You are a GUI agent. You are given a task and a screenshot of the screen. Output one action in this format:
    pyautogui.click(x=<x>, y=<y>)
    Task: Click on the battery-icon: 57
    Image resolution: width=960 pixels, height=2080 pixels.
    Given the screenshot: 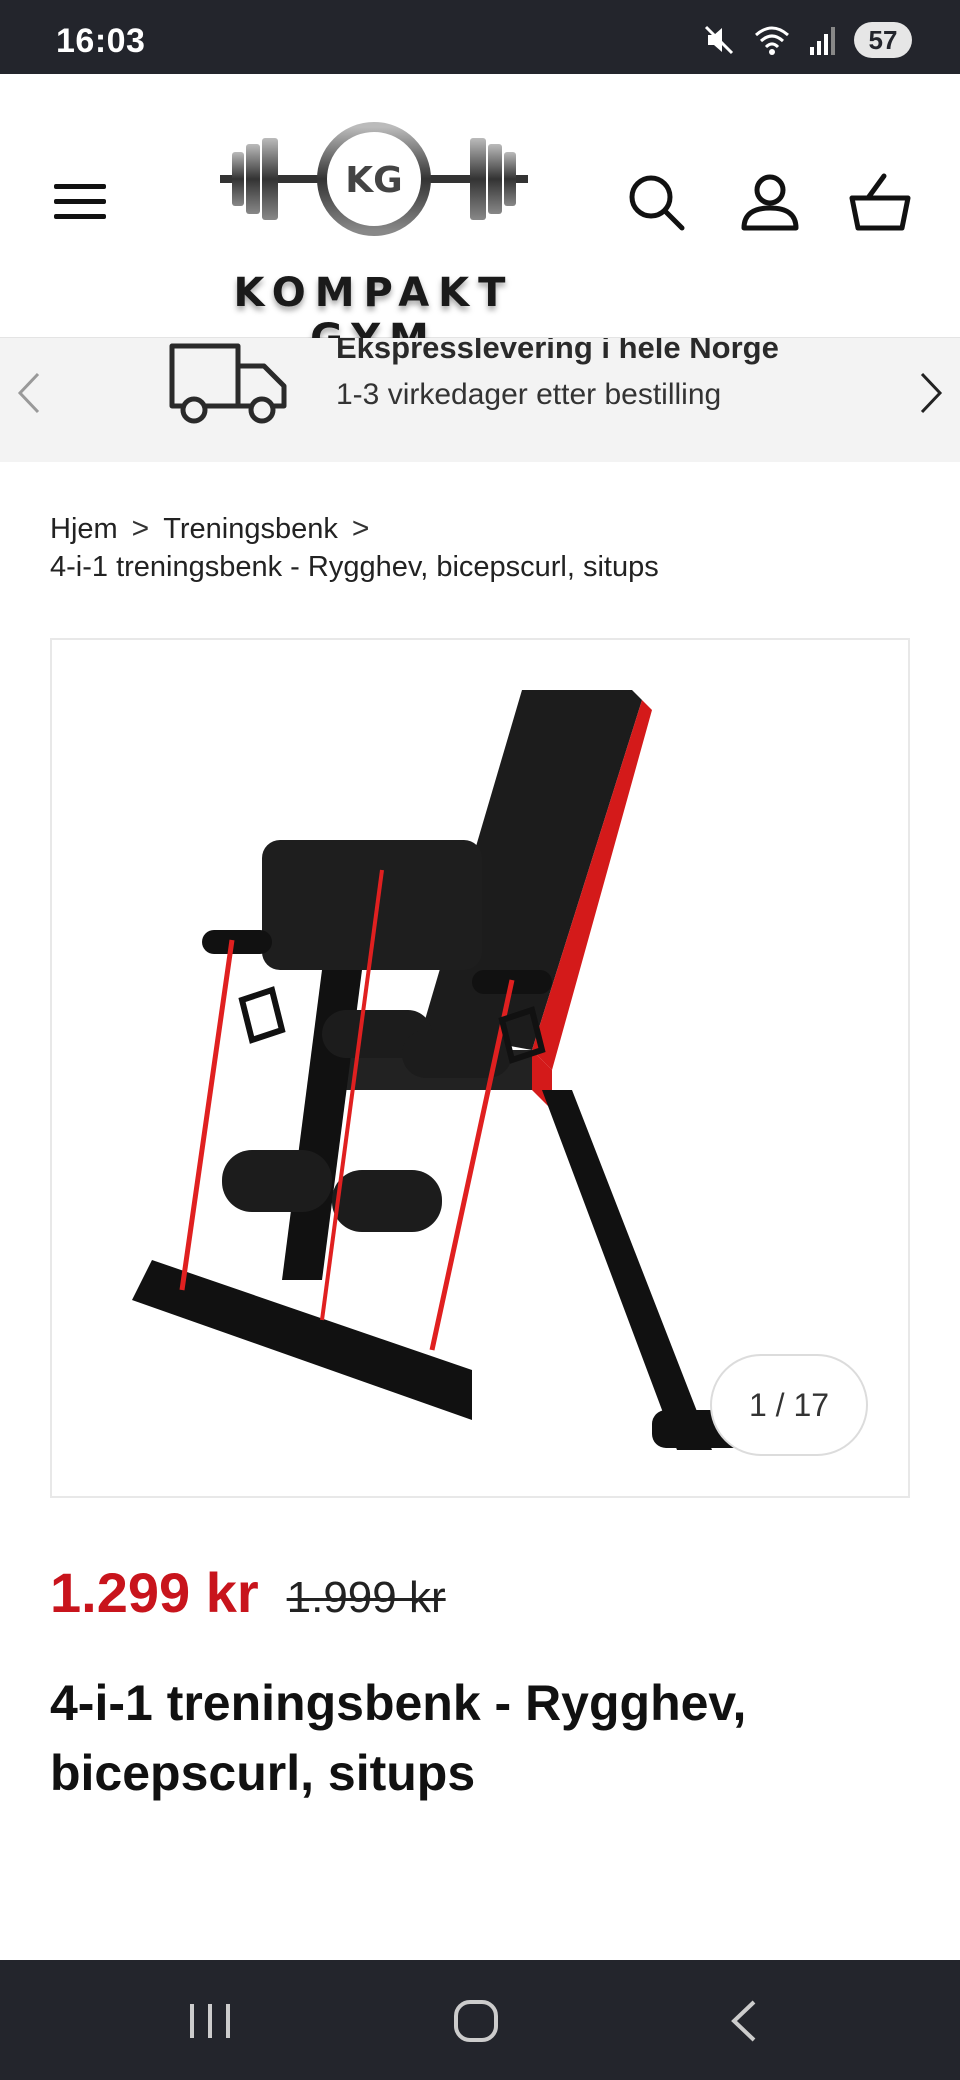 What is the action you would take?
    pyautogui.click(x=883, y=40)
    